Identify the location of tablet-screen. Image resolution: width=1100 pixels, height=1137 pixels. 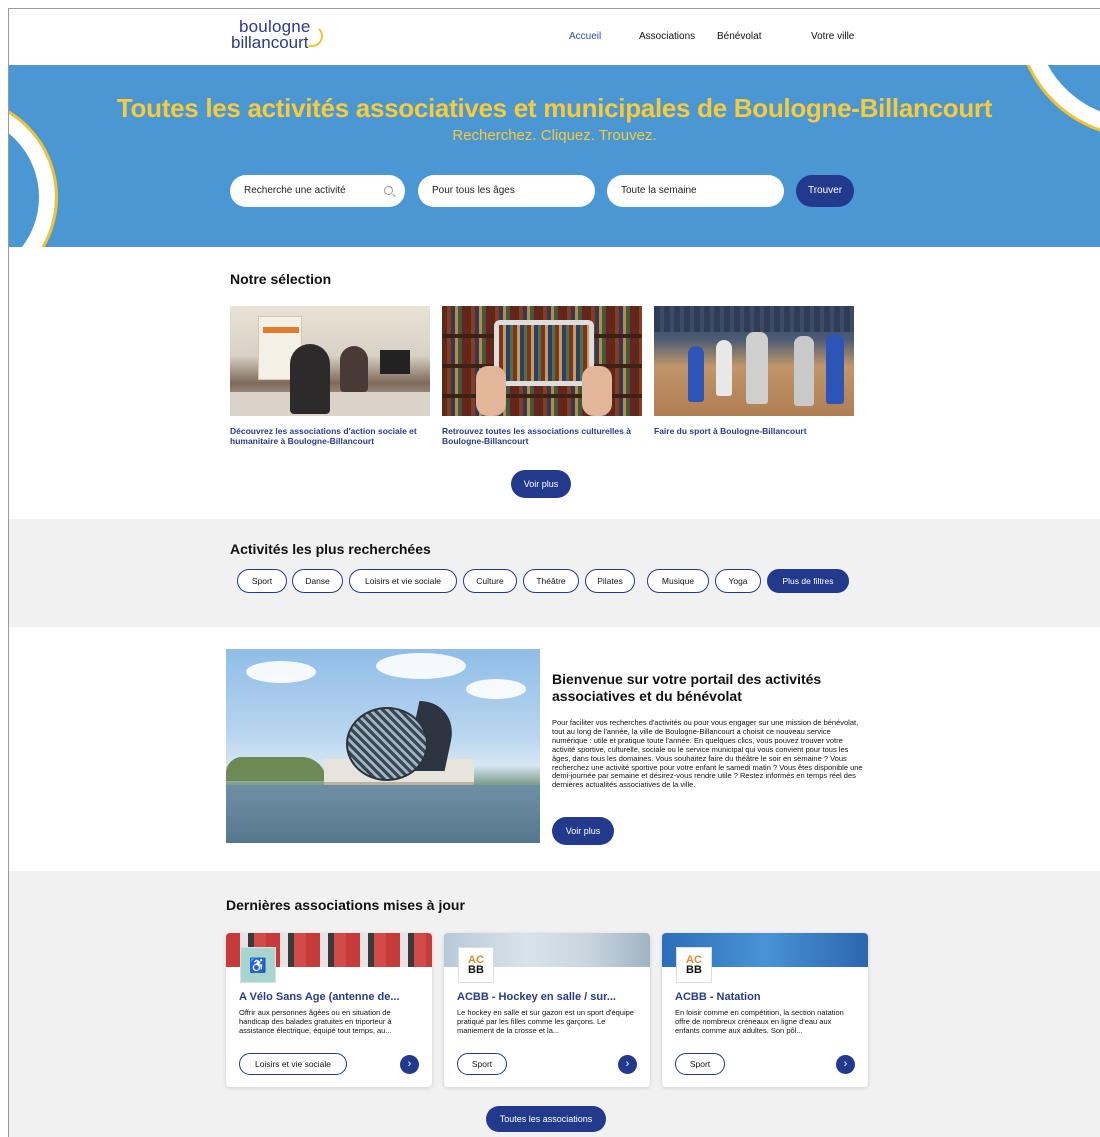
(544, 353).